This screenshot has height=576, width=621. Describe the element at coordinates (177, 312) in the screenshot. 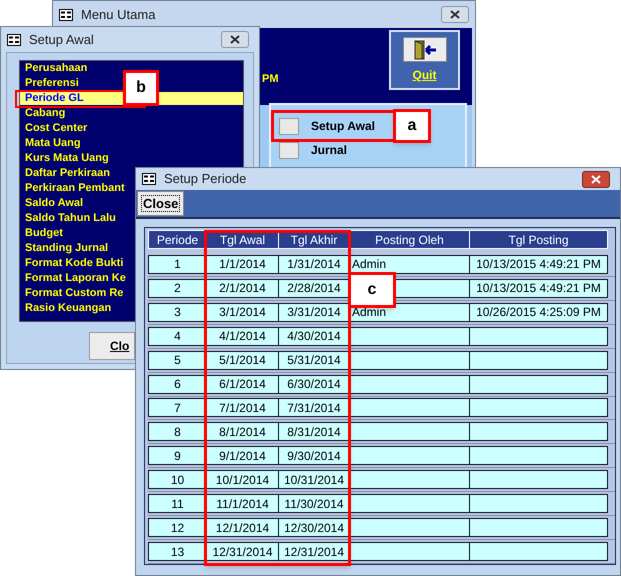

I see `table-cell-text: 3` at that location.